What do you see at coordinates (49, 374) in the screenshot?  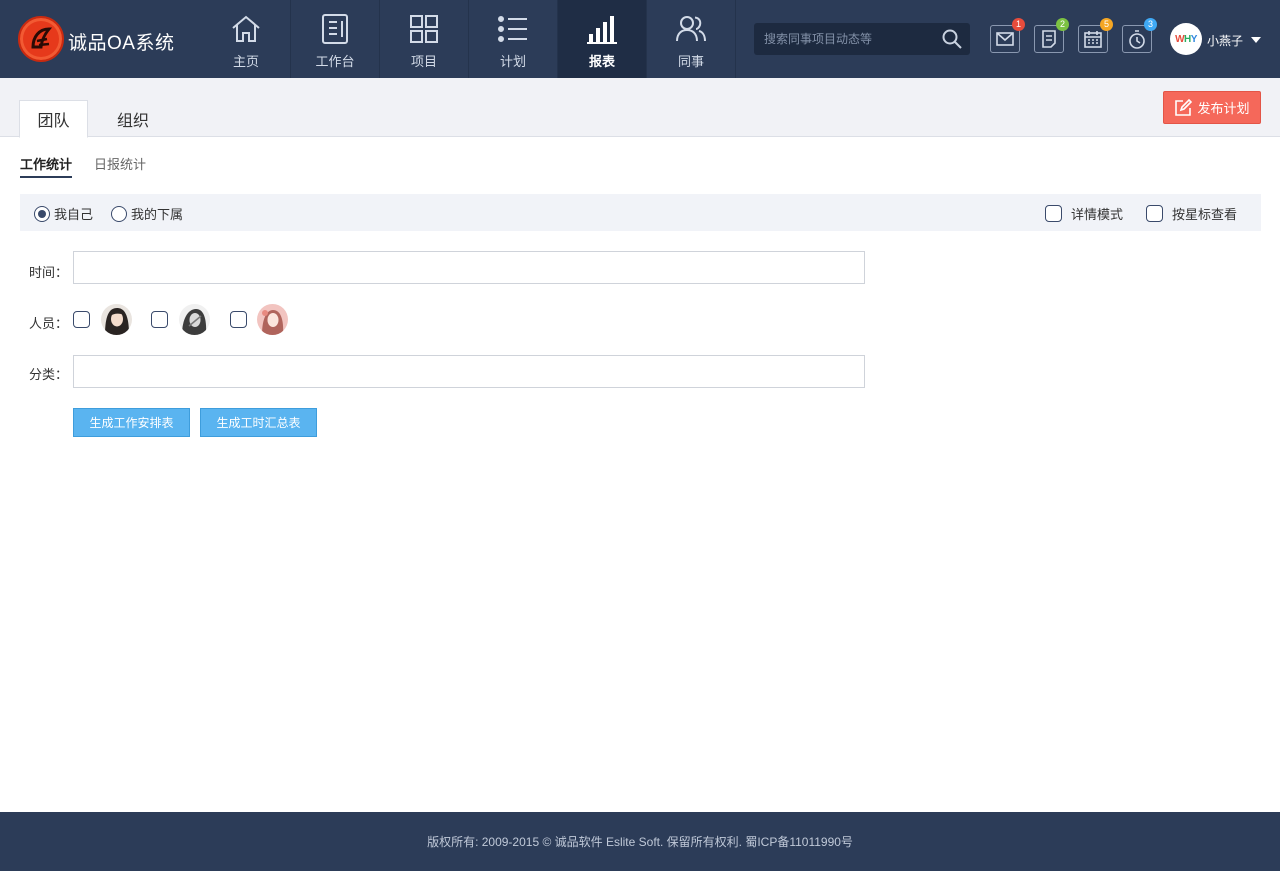 I see `category-label: 分类：` at bounding box center [49, 374].